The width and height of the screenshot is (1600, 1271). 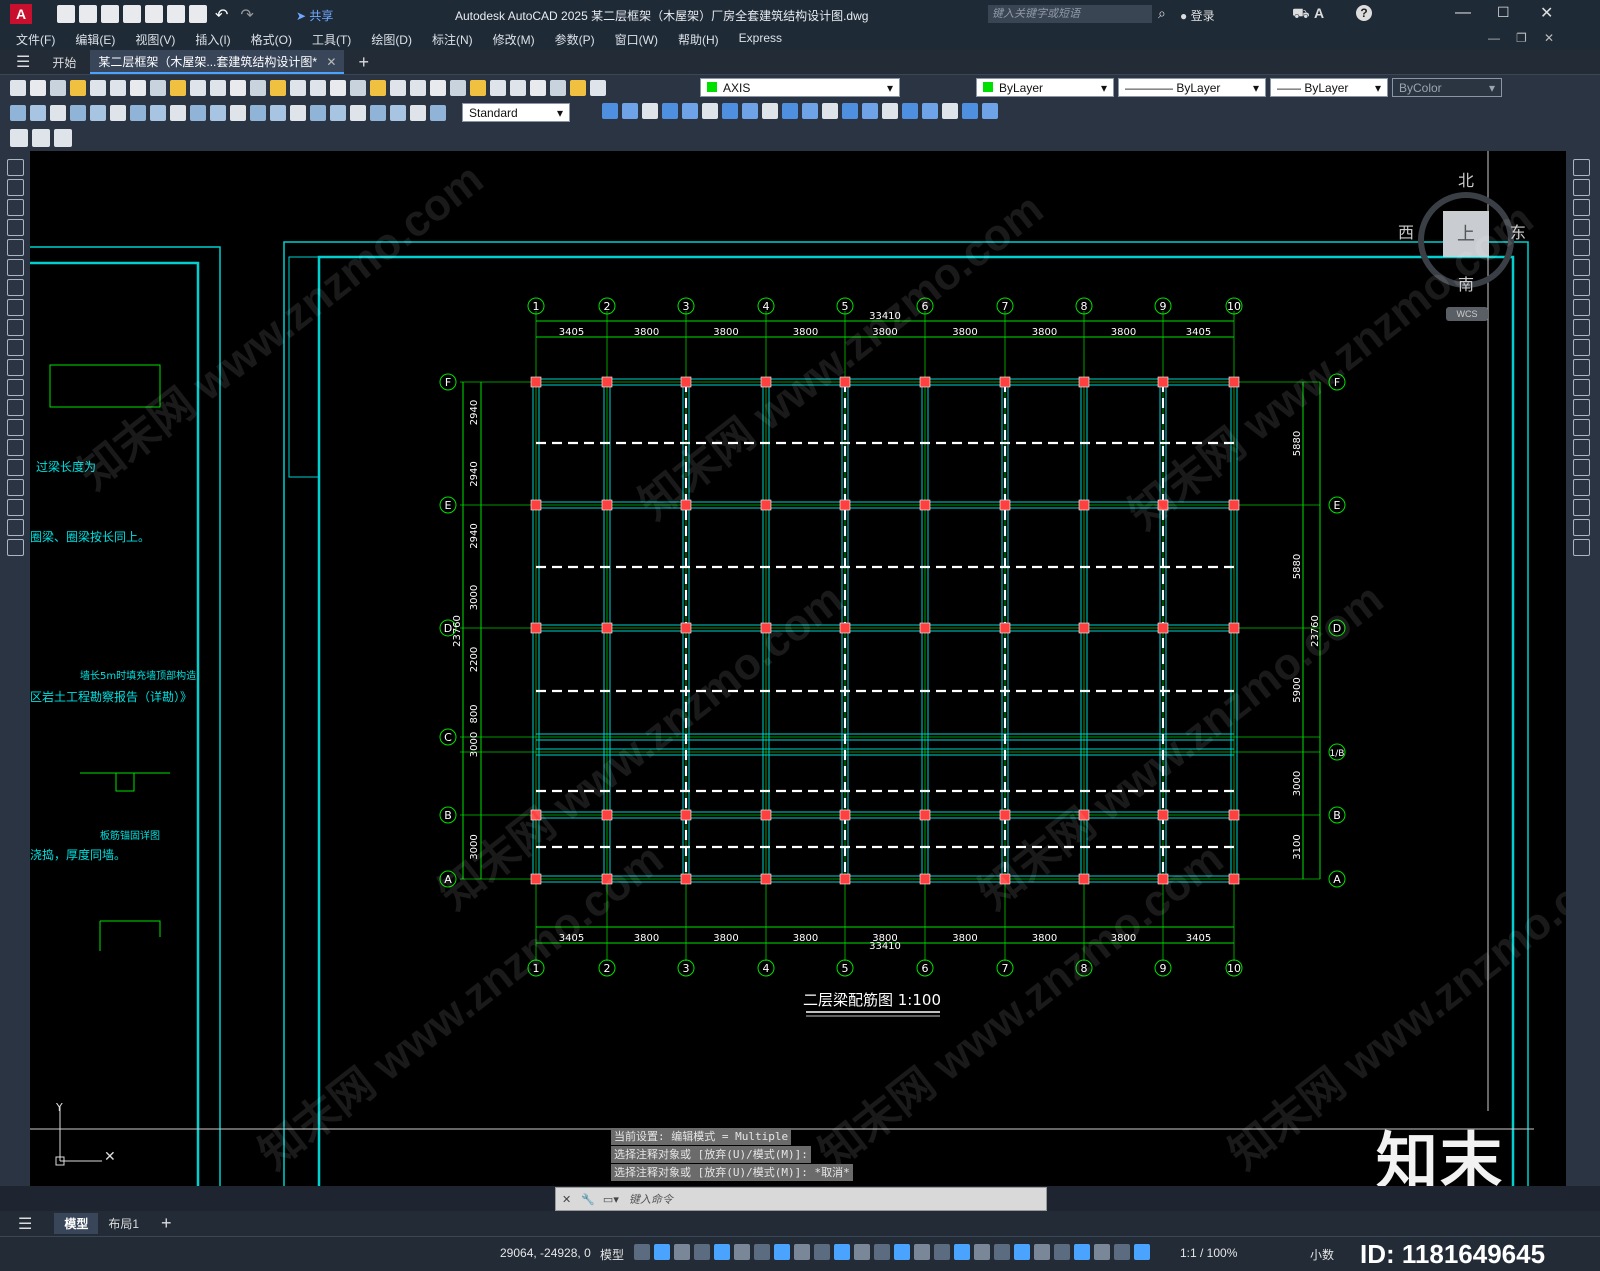 I want to click on linetype-dropdown: ———— ByLayer ▾, so click(x=1192, y=87).